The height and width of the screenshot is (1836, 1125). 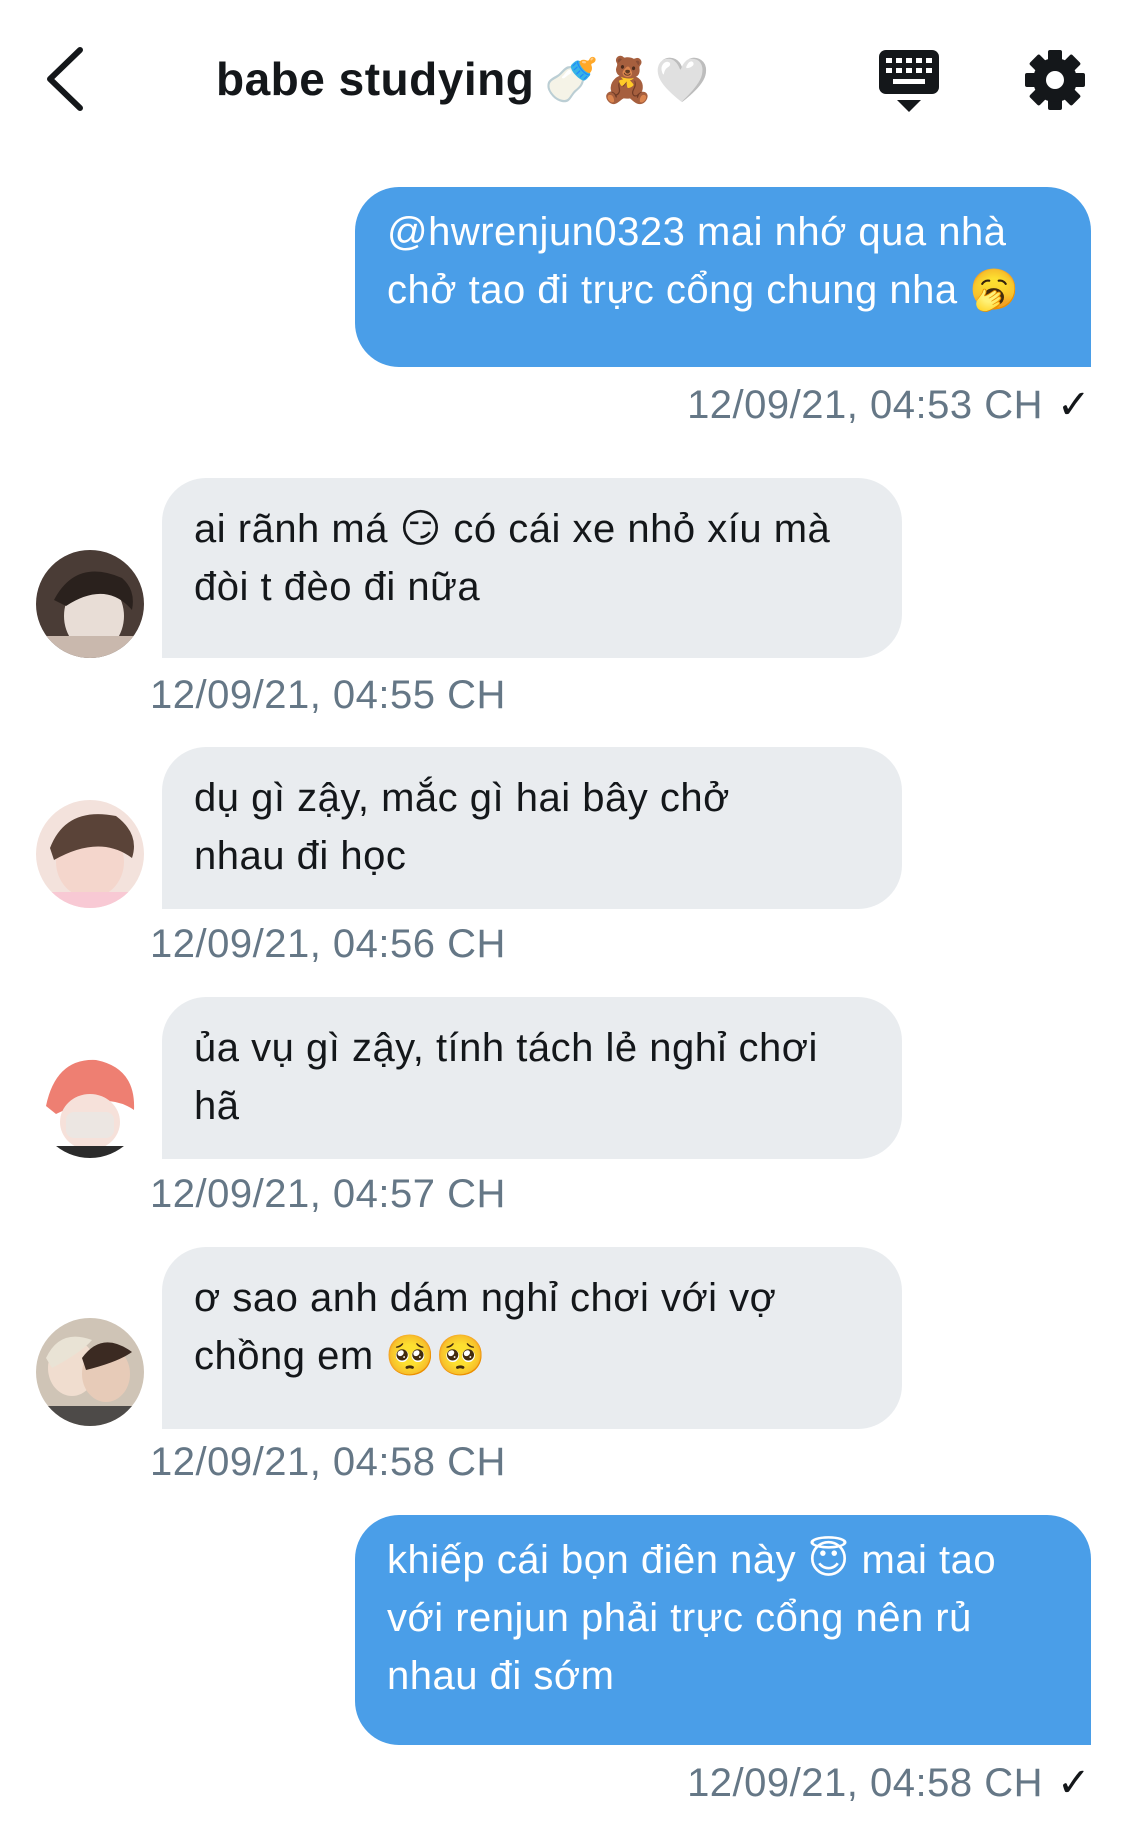 What do you see at coordinates (506, 1048) in the screenshot?
I see `message-line: ủa vụ gì zậy, tính tách lẻ nghỉ chơi` at bounding box center [506, 1048].